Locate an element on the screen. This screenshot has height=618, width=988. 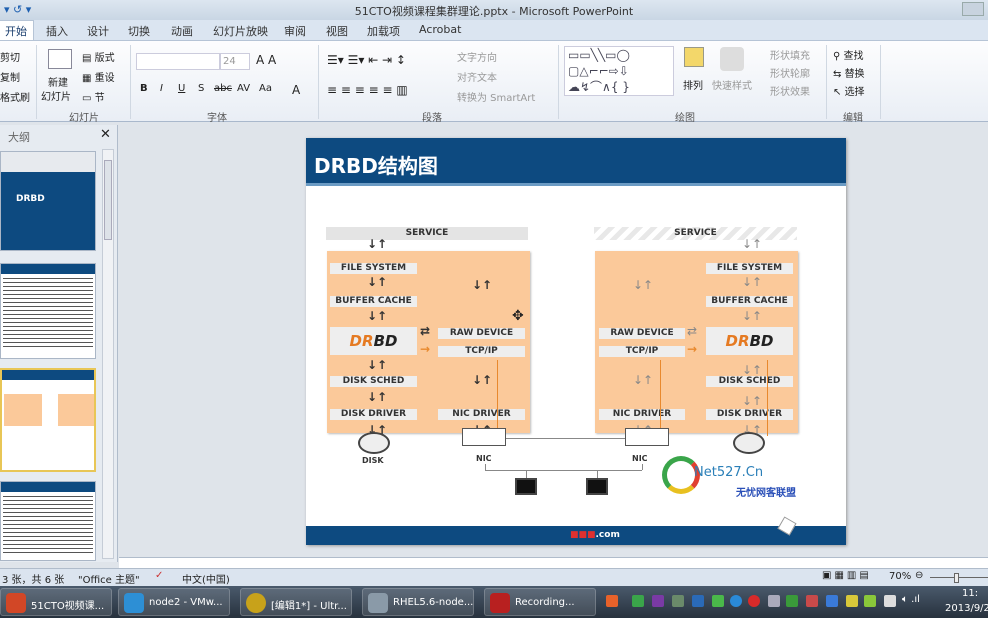
tab-animations: 动画 is located at coordinates (182, 31).